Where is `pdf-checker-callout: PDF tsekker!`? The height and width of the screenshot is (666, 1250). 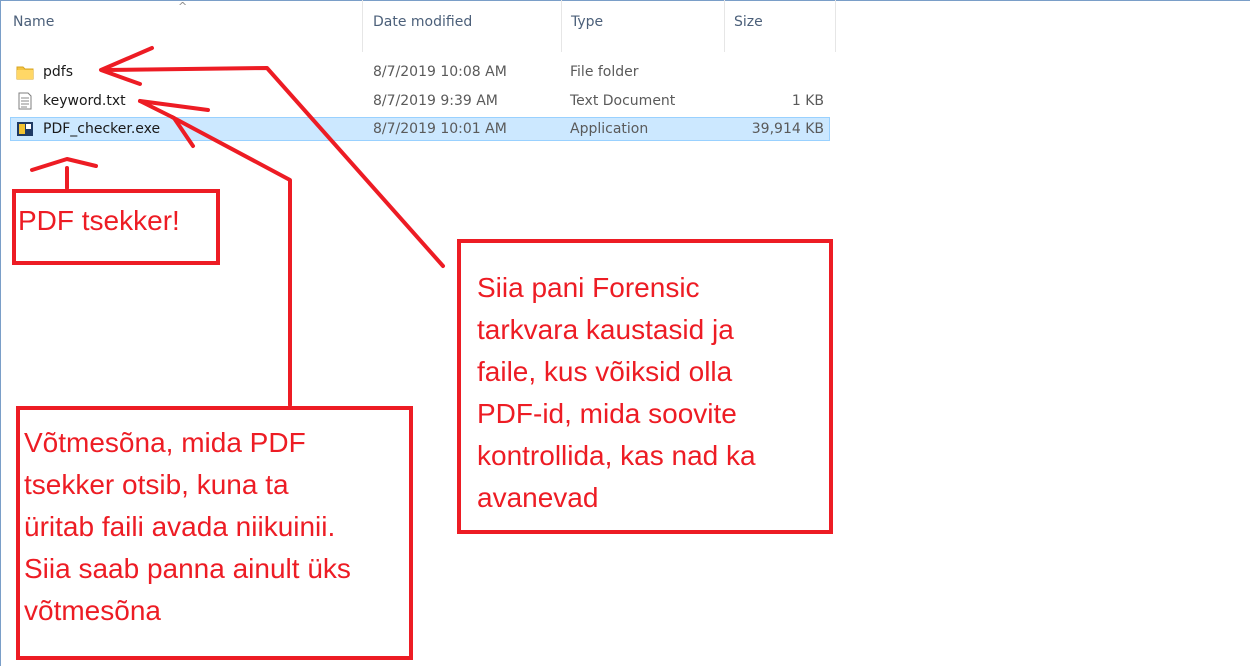
pdf-checker-callout: PDF tsekker! is located at coordinates (116, 227).